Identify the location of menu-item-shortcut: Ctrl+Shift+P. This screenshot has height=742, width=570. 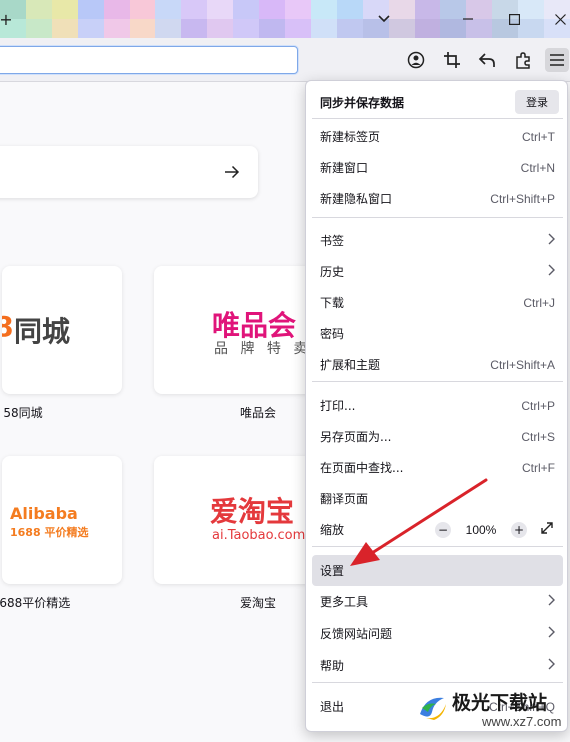
(522, 198).